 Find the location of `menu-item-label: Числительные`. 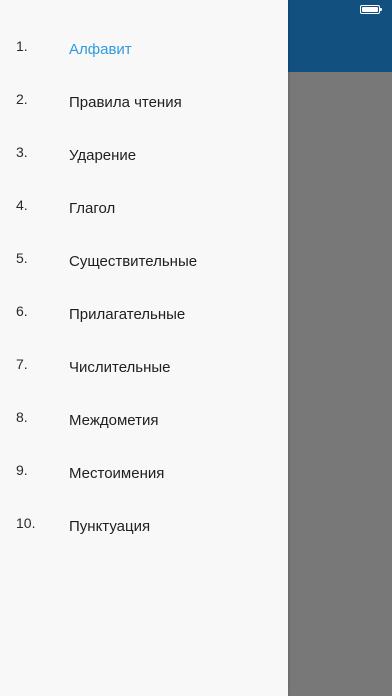

menu-item-label: Числительные is located at coordinates (120, 367).